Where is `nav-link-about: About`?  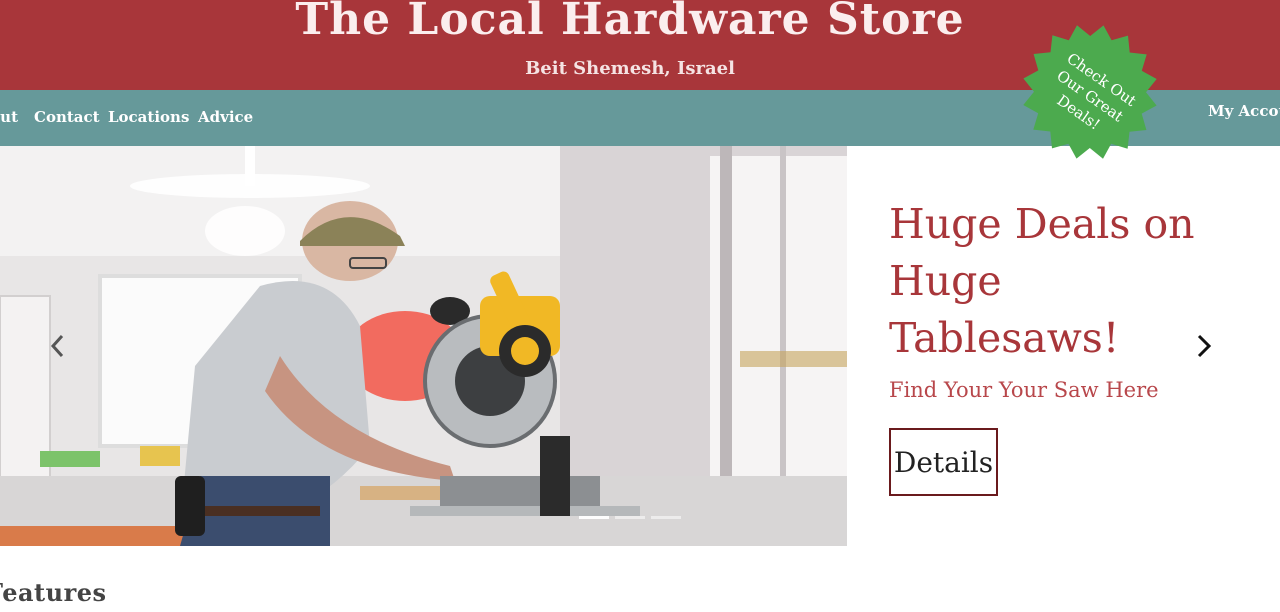 nav-link-about: About is located at coordinates (9, 117).